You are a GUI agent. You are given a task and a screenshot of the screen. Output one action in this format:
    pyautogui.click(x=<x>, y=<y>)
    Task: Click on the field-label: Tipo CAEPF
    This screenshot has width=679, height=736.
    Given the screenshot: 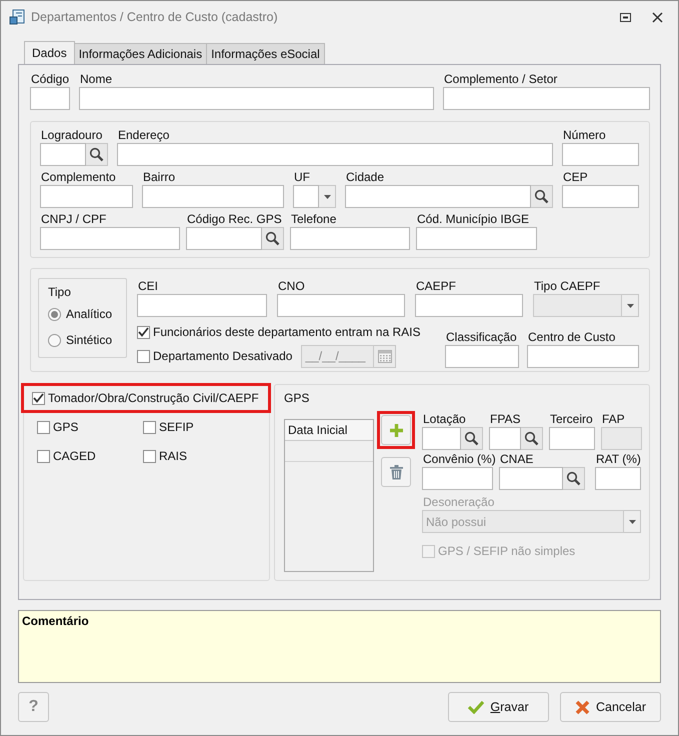 What is the action you would take?
    pyautogui.click(x=568, y=286)
    